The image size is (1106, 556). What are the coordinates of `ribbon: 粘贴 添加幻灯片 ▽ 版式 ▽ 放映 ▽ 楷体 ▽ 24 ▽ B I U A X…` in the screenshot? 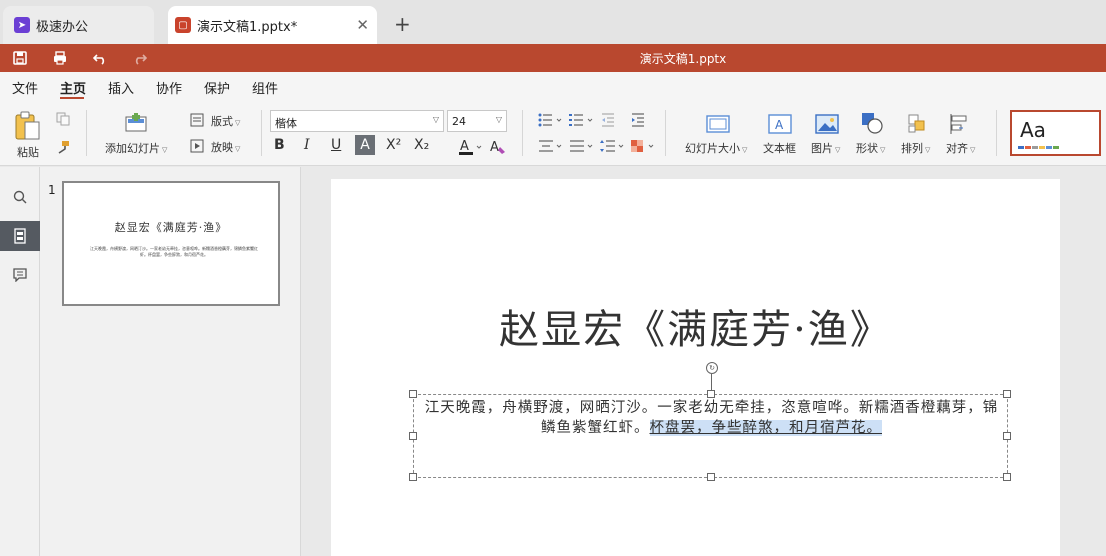 It's located at (553, 133).